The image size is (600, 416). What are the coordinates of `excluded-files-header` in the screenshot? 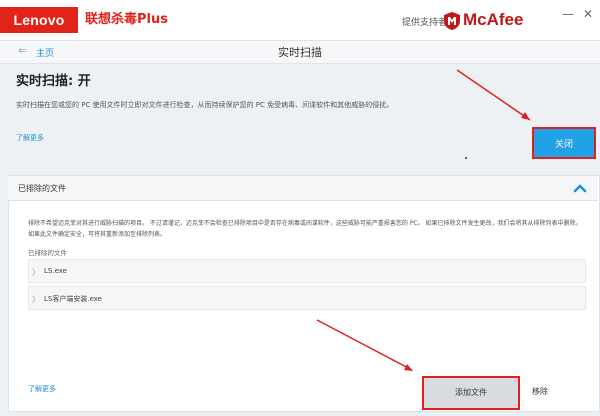 It's located at (303, 188).